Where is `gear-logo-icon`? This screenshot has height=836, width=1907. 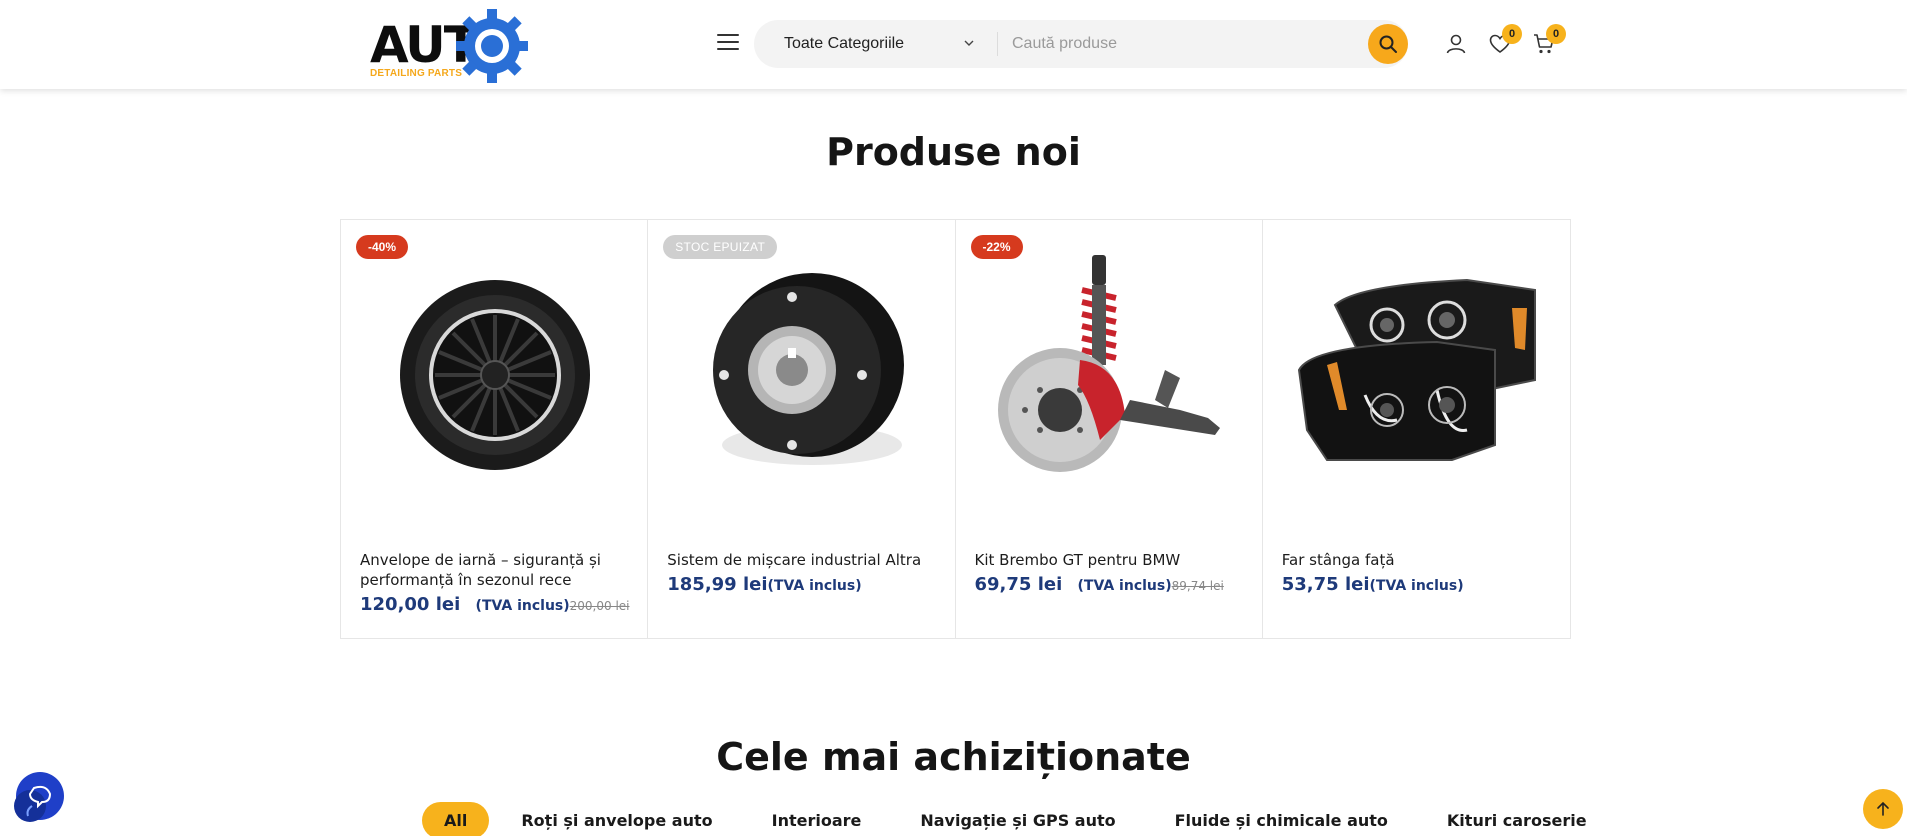 gear-logo-icon is located at coordinates (492, 46).